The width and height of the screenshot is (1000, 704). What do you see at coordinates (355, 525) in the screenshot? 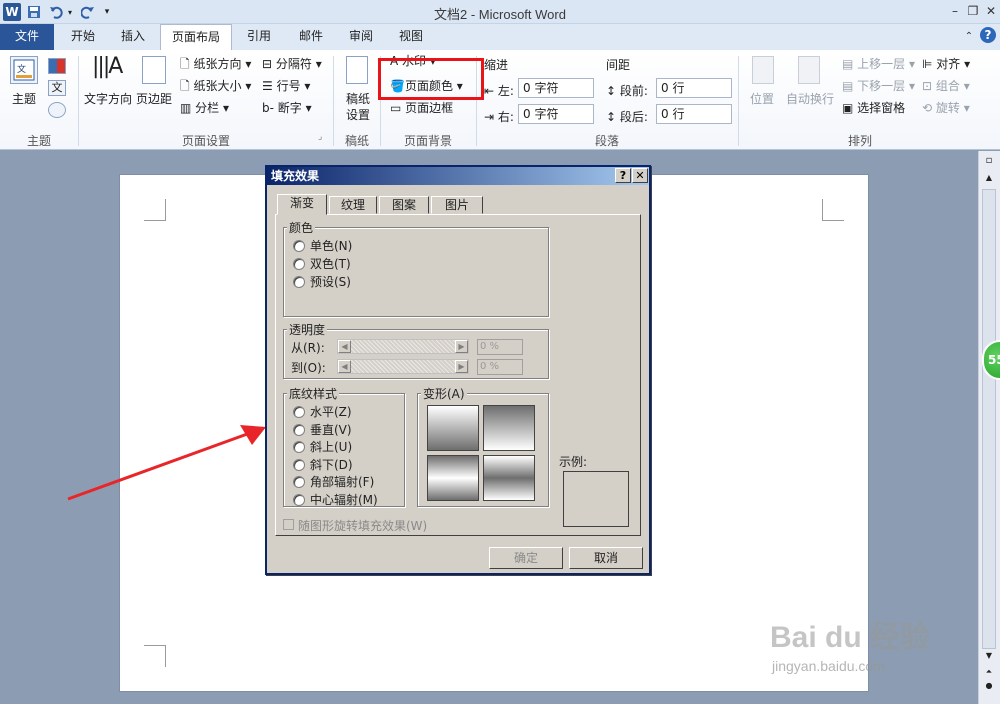
I see `rotate-fill-checkbox: 随图形旋转填充效果(W)` at bounding box center [355, 525].